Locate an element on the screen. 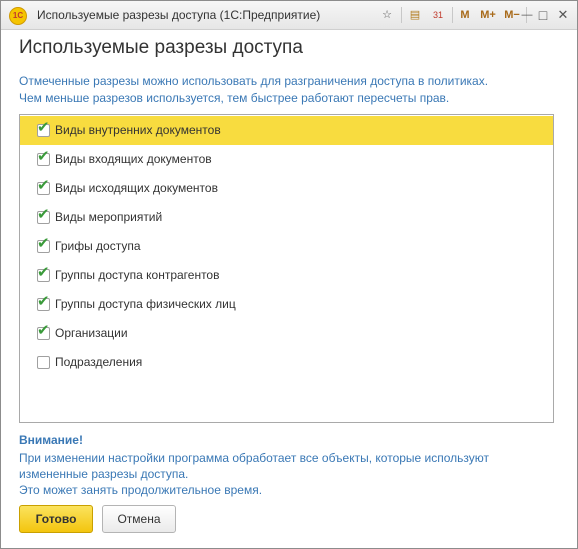 Image resolution: width=578 pixels, height=549 pixels. list-item: ✔ Виды исходящих документов is located at coordinates (286, 188).